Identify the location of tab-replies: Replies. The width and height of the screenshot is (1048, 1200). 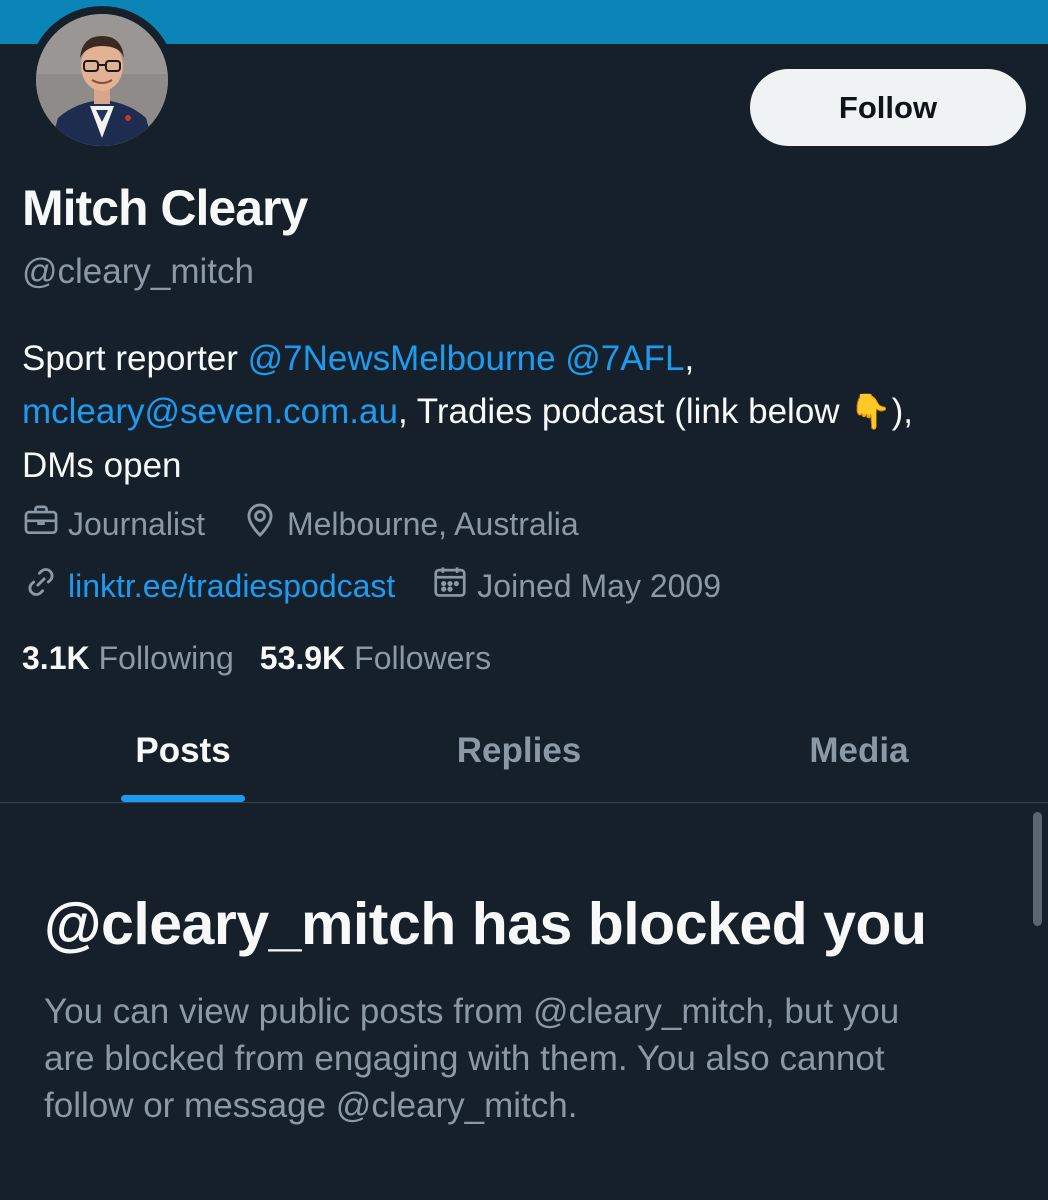
(519, 751).